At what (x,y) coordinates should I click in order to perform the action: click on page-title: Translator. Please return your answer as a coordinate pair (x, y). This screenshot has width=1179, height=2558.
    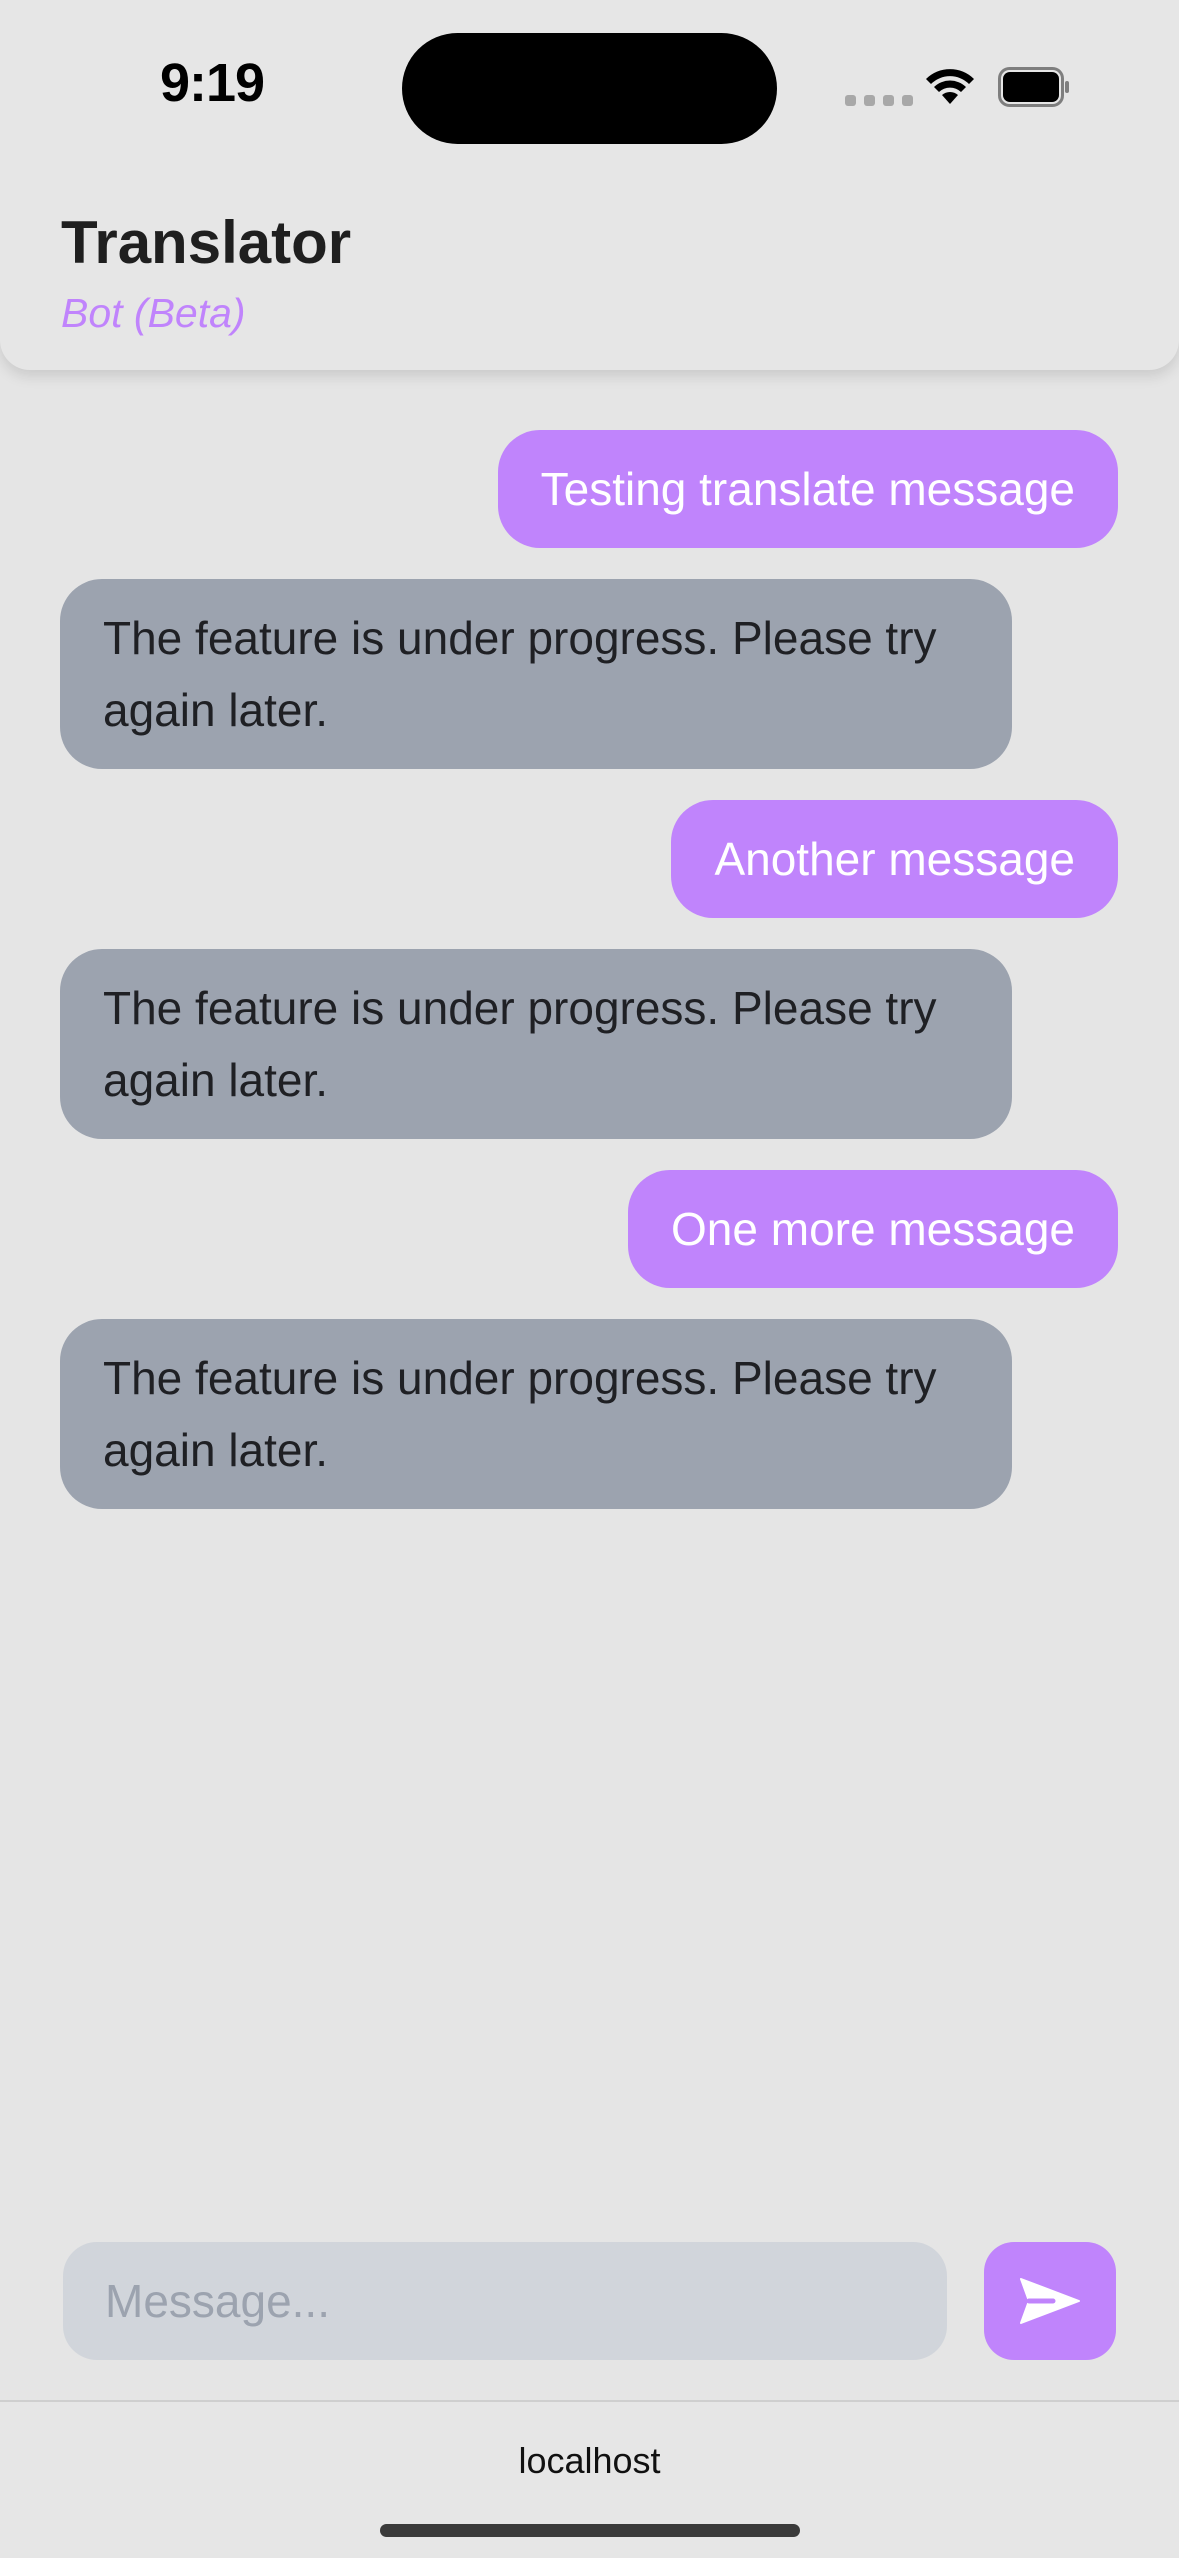
    Looking at the image, I should click on (206, 242).